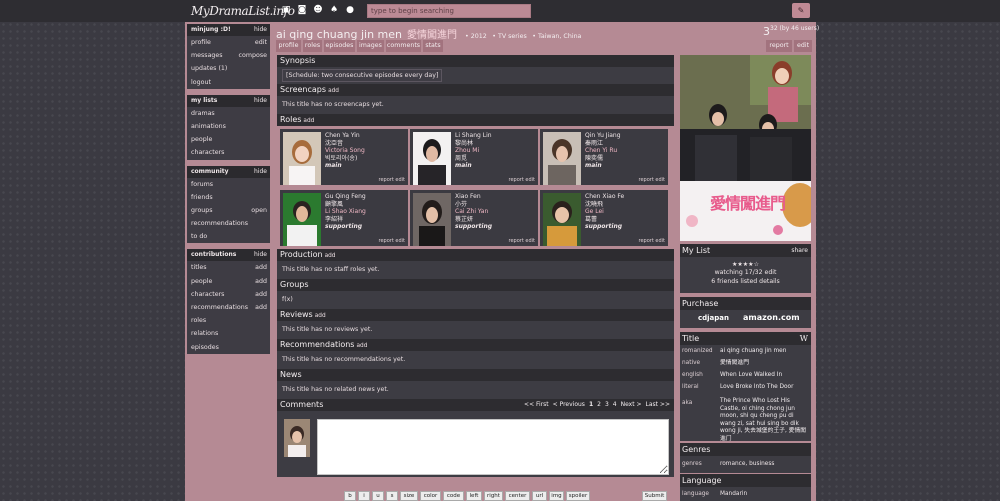 The width and height of the screenshot is (1000, 501). What do you see at coordinates (302, 10) in the screenshot?
I see `film-icon: ◙` at bounding box center [302, 10].